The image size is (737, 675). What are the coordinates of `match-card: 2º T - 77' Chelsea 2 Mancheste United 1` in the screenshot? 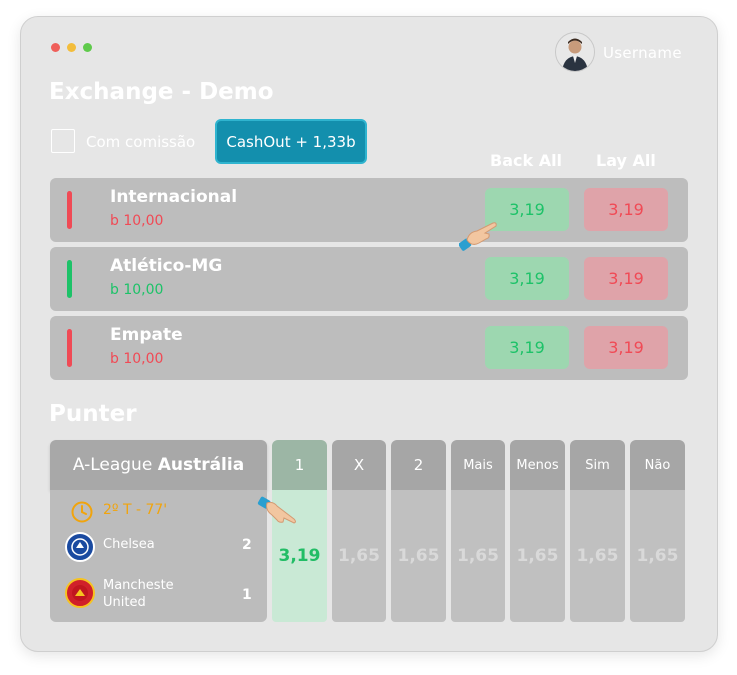 It's located at (158, 556).